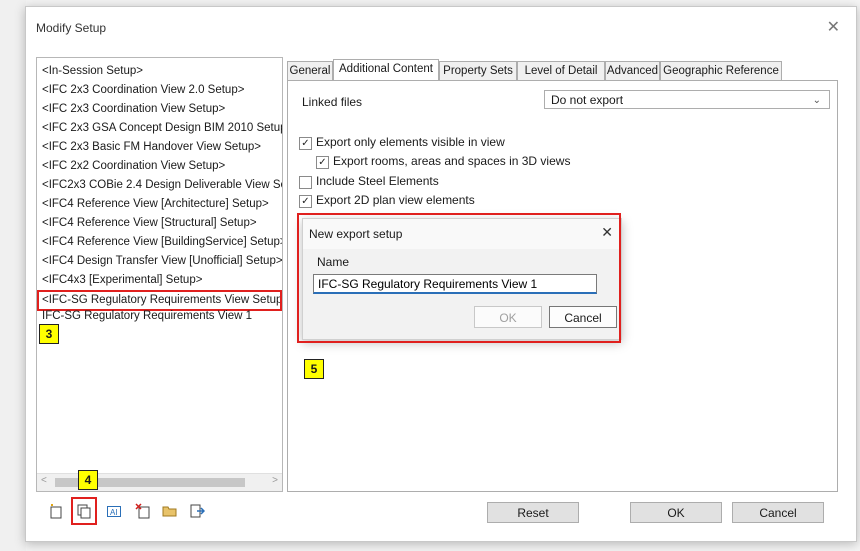 The height and width of the screenshot is (551, 860). I want to click on setup-list-item: <IFC4 Reference View [Structural] Setup>, so click(159, 223).